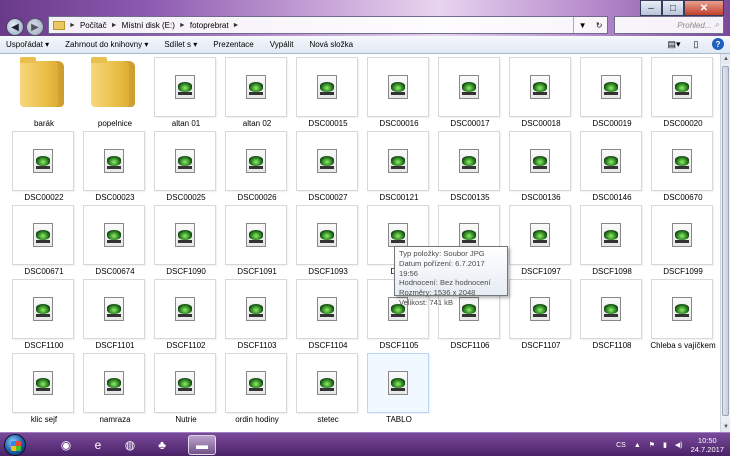 Image resolution: width=730 pixels, height=456 pixels. What do you see at coordinates (186, 92) in the screenshot?
I see `file-item: altan 01` at bounding box center [186, 92].